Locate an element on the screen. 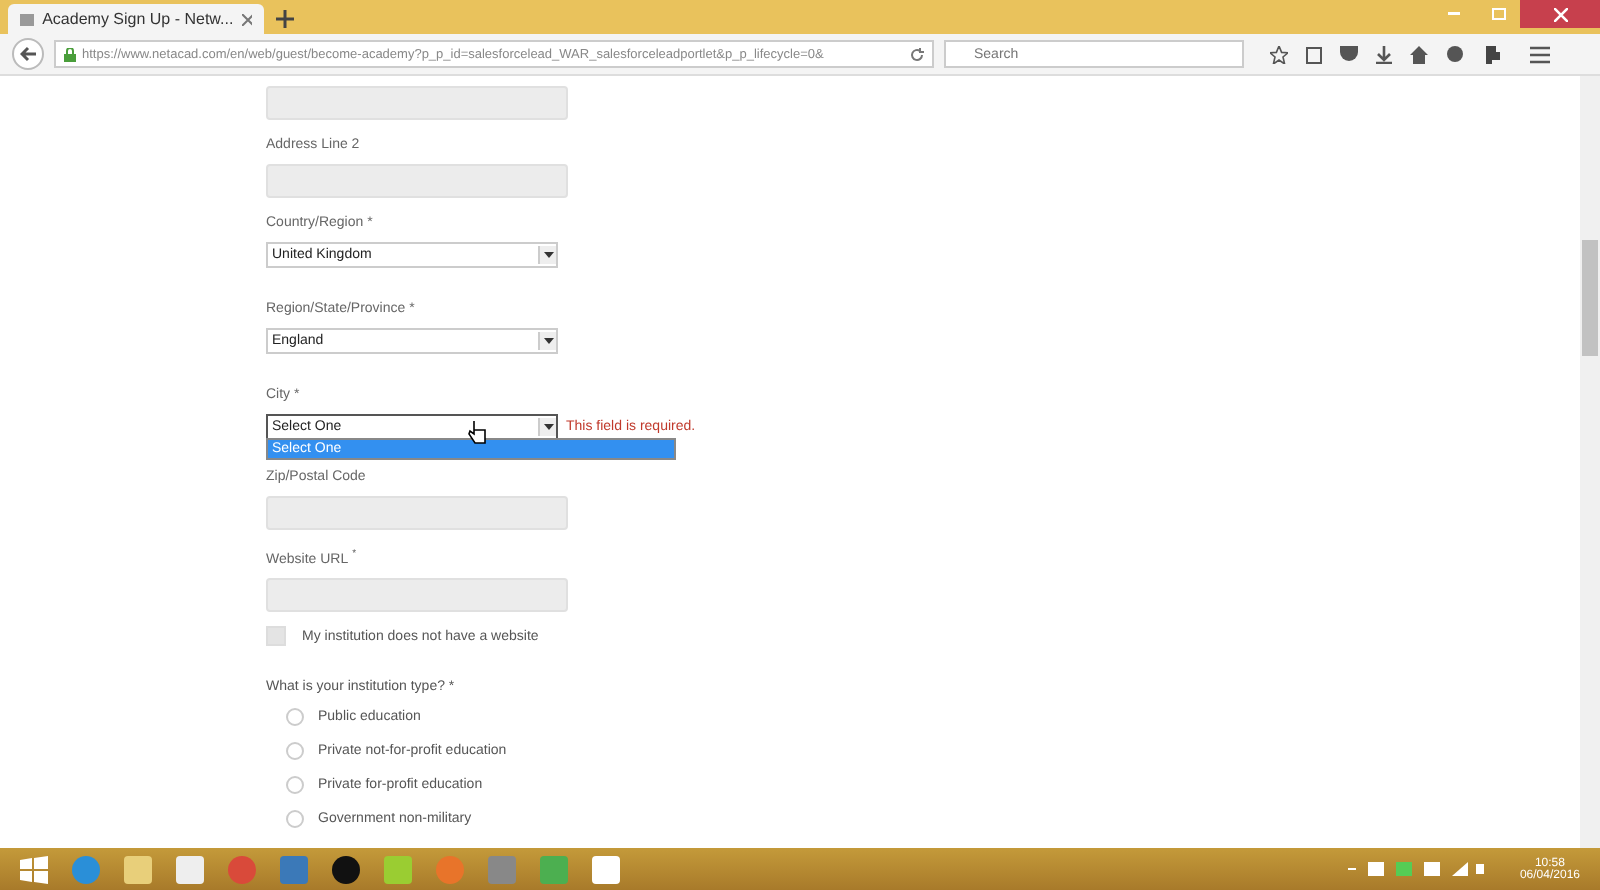 This screenshot has height=890, width=1600. back-arrow-icon is located at coordinates (28, 54).